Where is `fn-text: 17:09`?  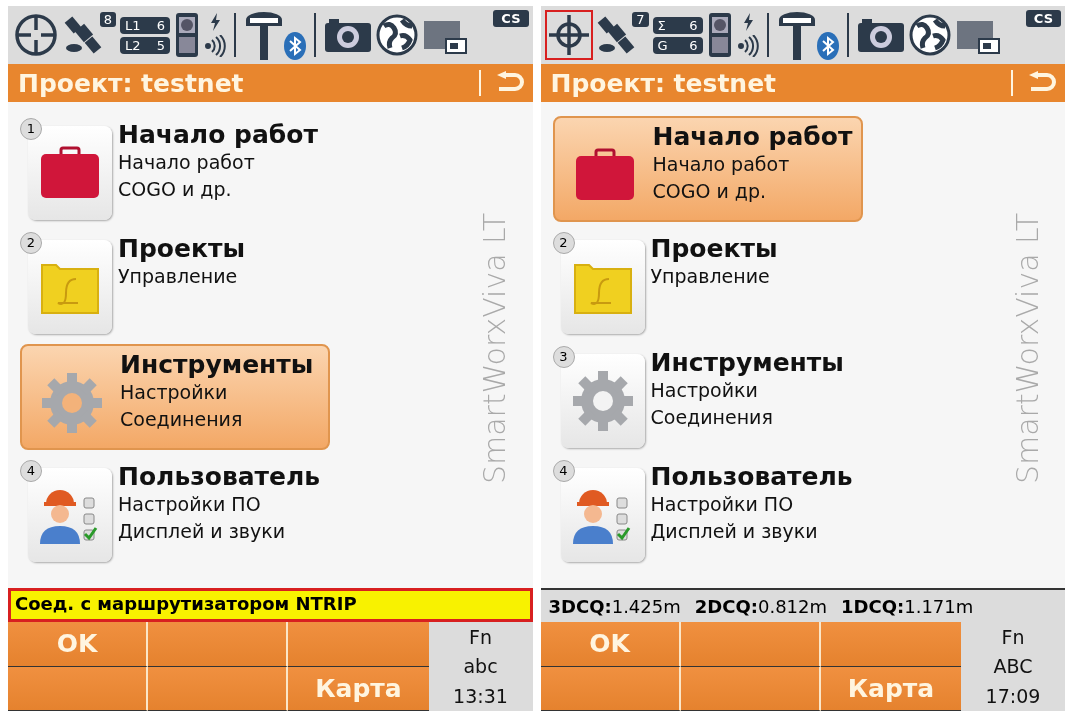
fn-text: 17:09 is located at coordinates (1013, 696).